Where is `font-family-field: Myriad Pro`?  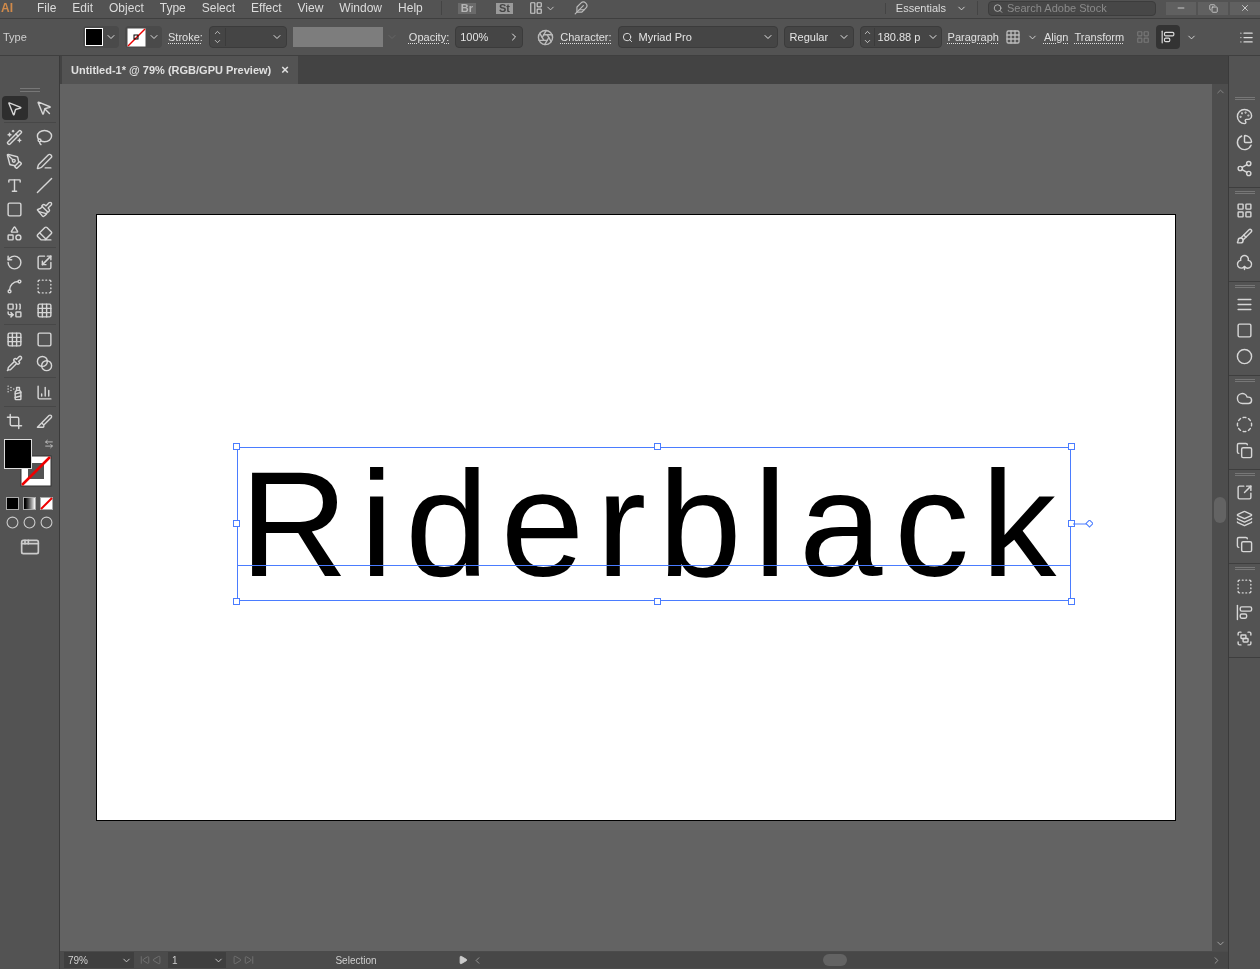
font-family-field: Myriad Pro is located at coordinates (697, 37).